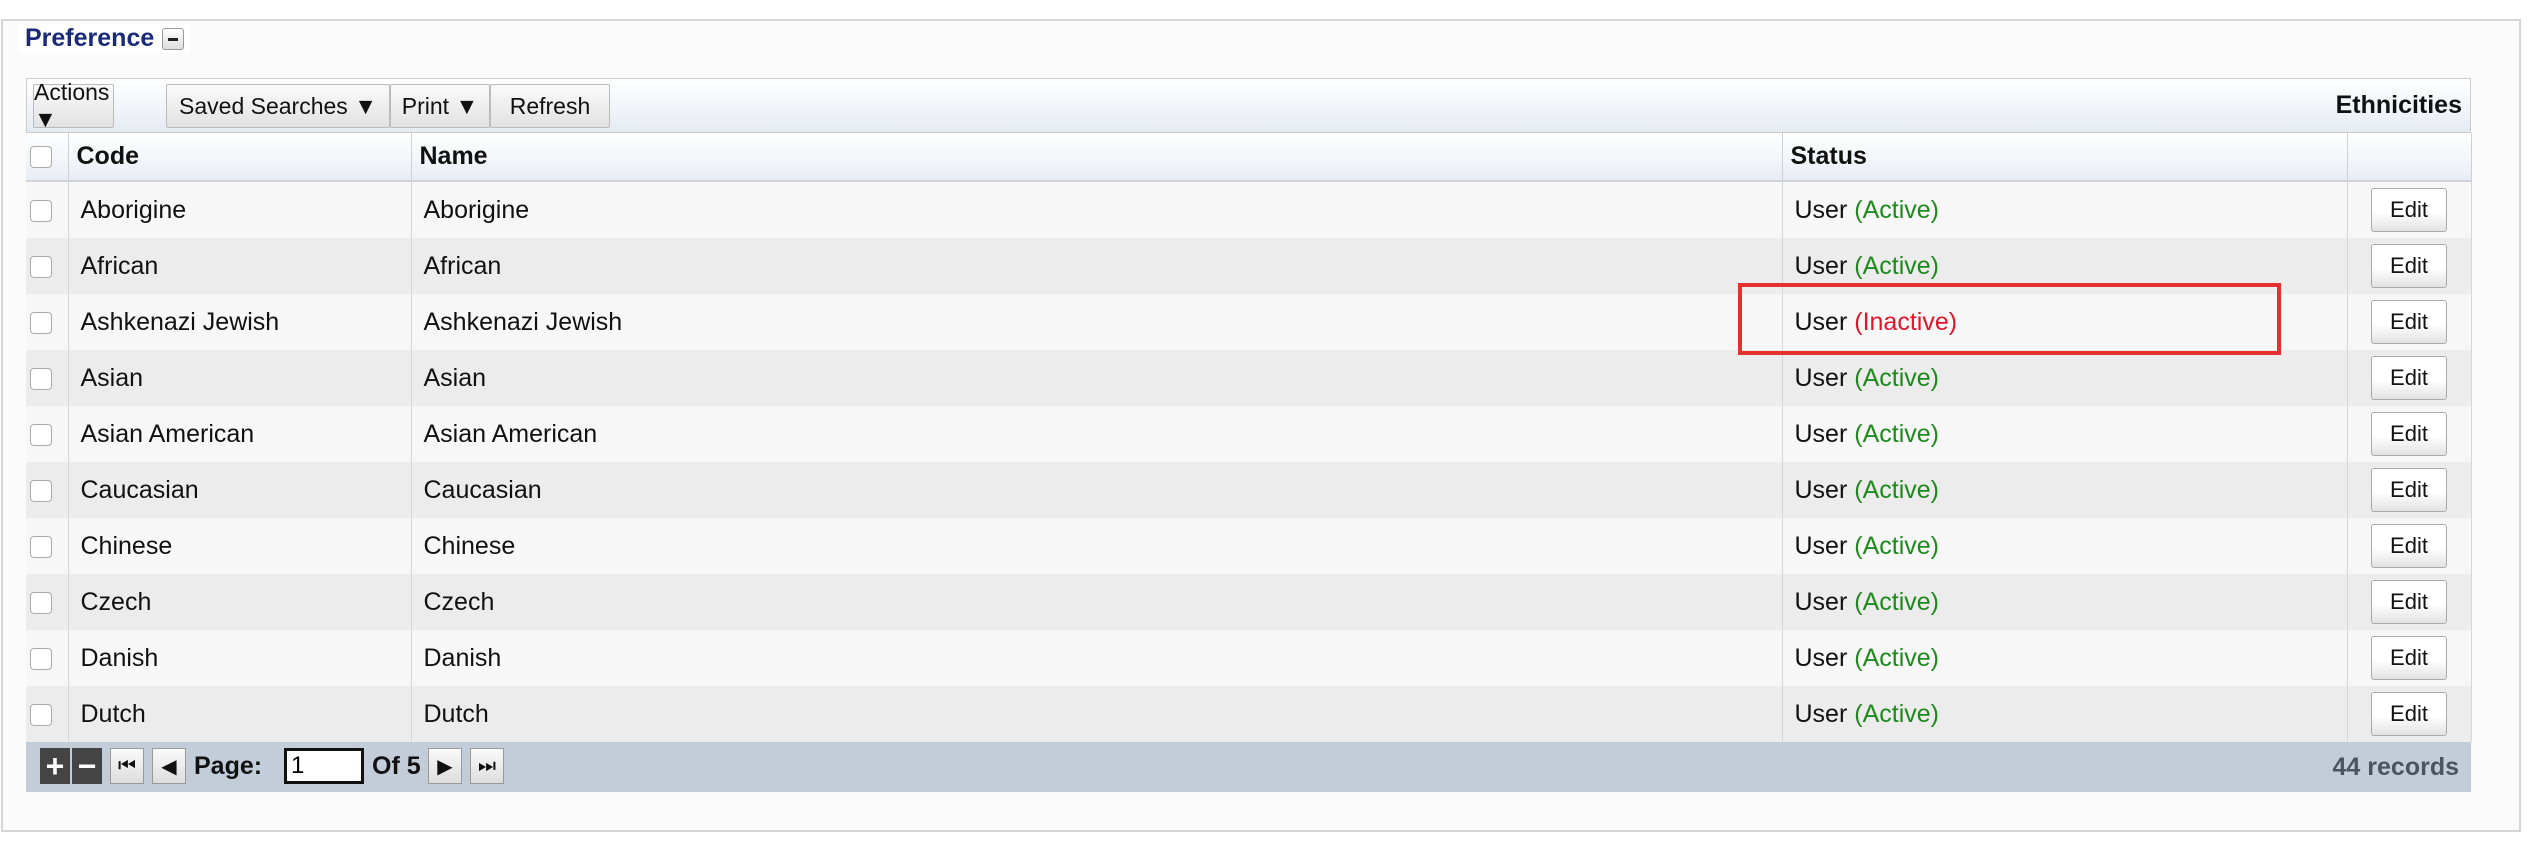 This screenshot has height=844, width=2536. Describe the element at coordinates (1097, 157) in the screenshot. I see `column-header-name: Name` at that location.